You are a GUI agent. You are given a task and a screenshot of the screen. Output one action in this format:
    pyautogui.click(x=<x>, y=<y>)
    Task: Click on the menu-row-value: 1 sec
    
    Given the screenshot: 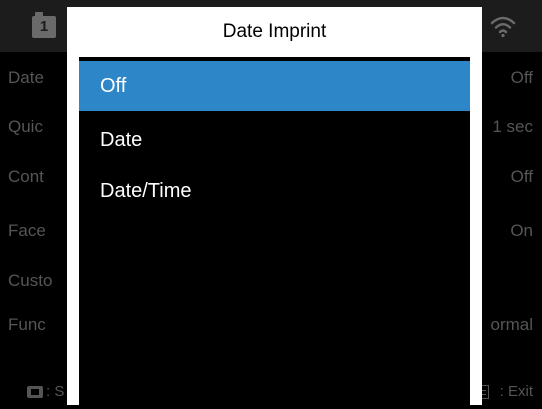 What is the action you would take?
    pyautogui.click(x=512, y=126)
    